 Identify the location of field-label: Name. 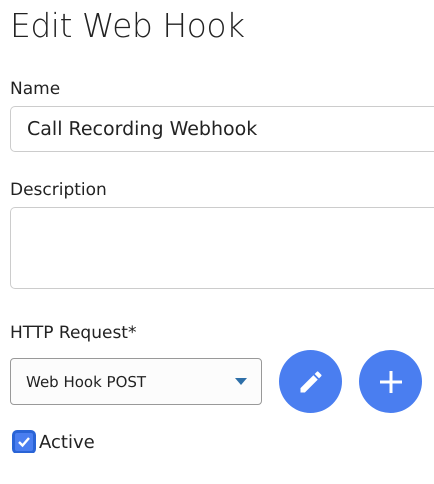
(36, 89).